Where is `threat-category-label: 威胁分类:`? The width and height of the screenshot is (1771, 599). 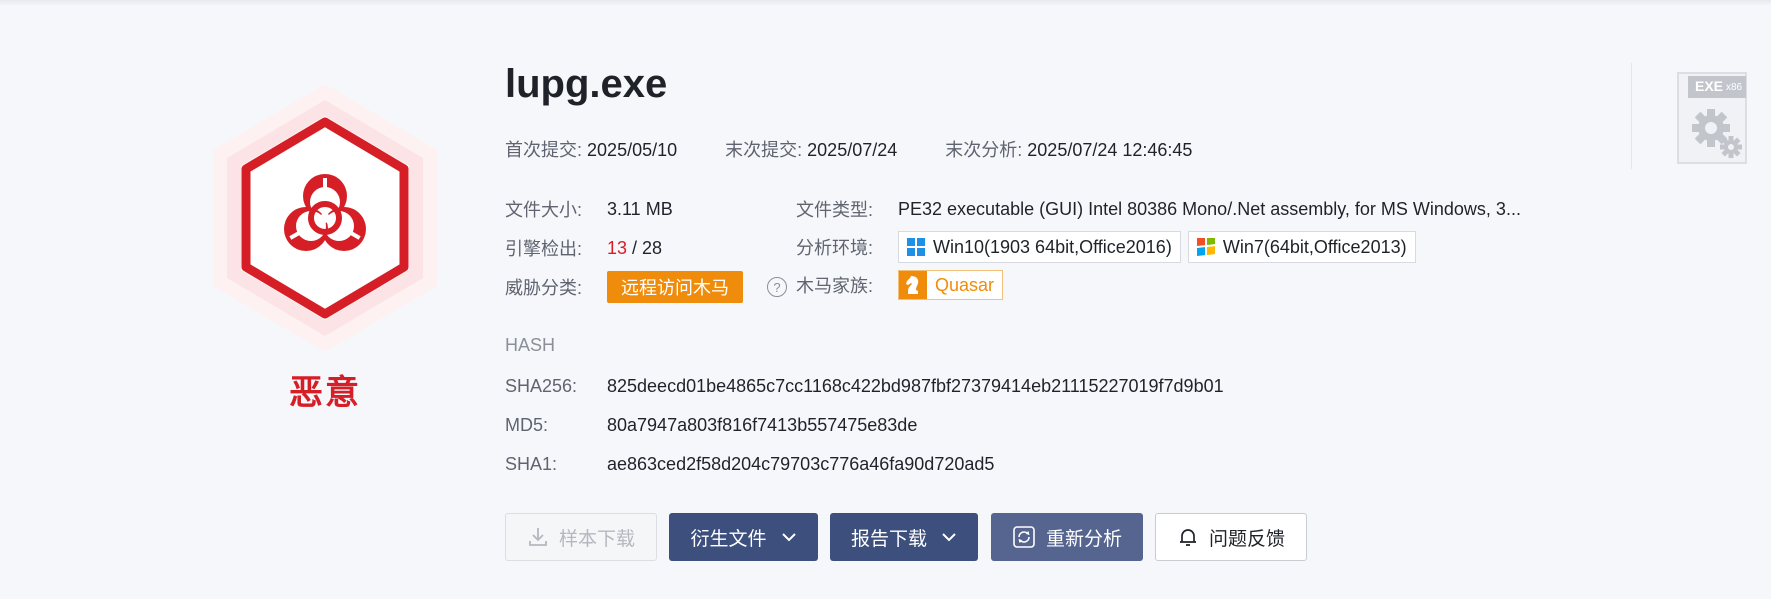
threat-category-label: 威胁分类: is located at coordinates (544, 288).